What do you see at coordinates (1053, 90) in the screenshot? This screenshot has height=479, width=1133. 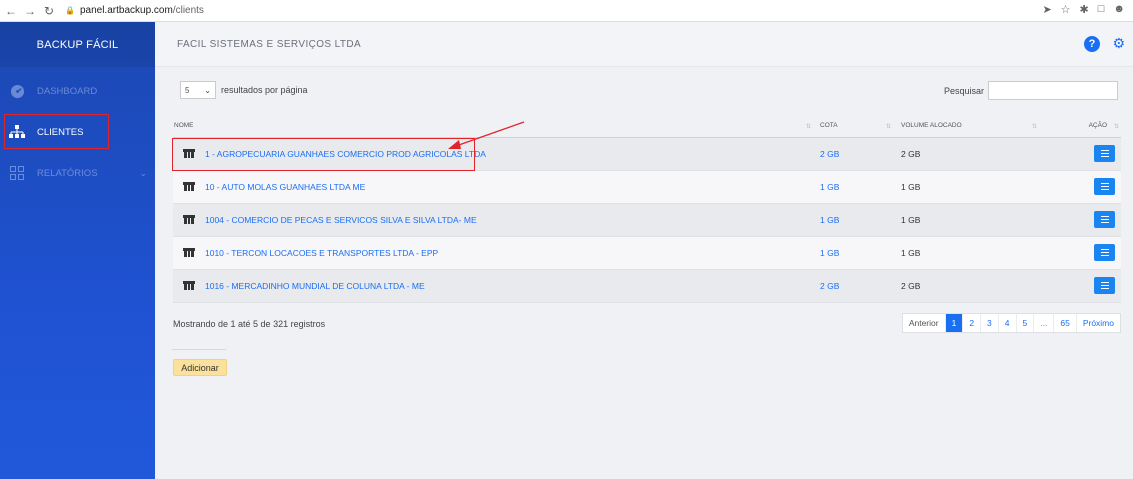 I see `search-input` at bounding box center [1053, 90].